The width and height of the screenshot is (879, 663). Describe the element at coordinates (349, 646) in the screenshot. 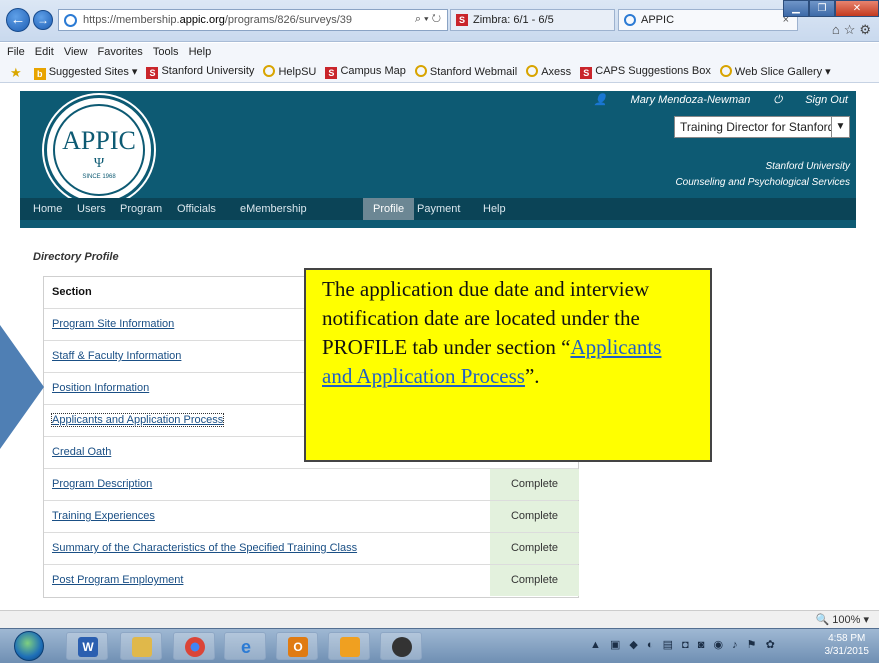

I see `taskbar-app` at that location.